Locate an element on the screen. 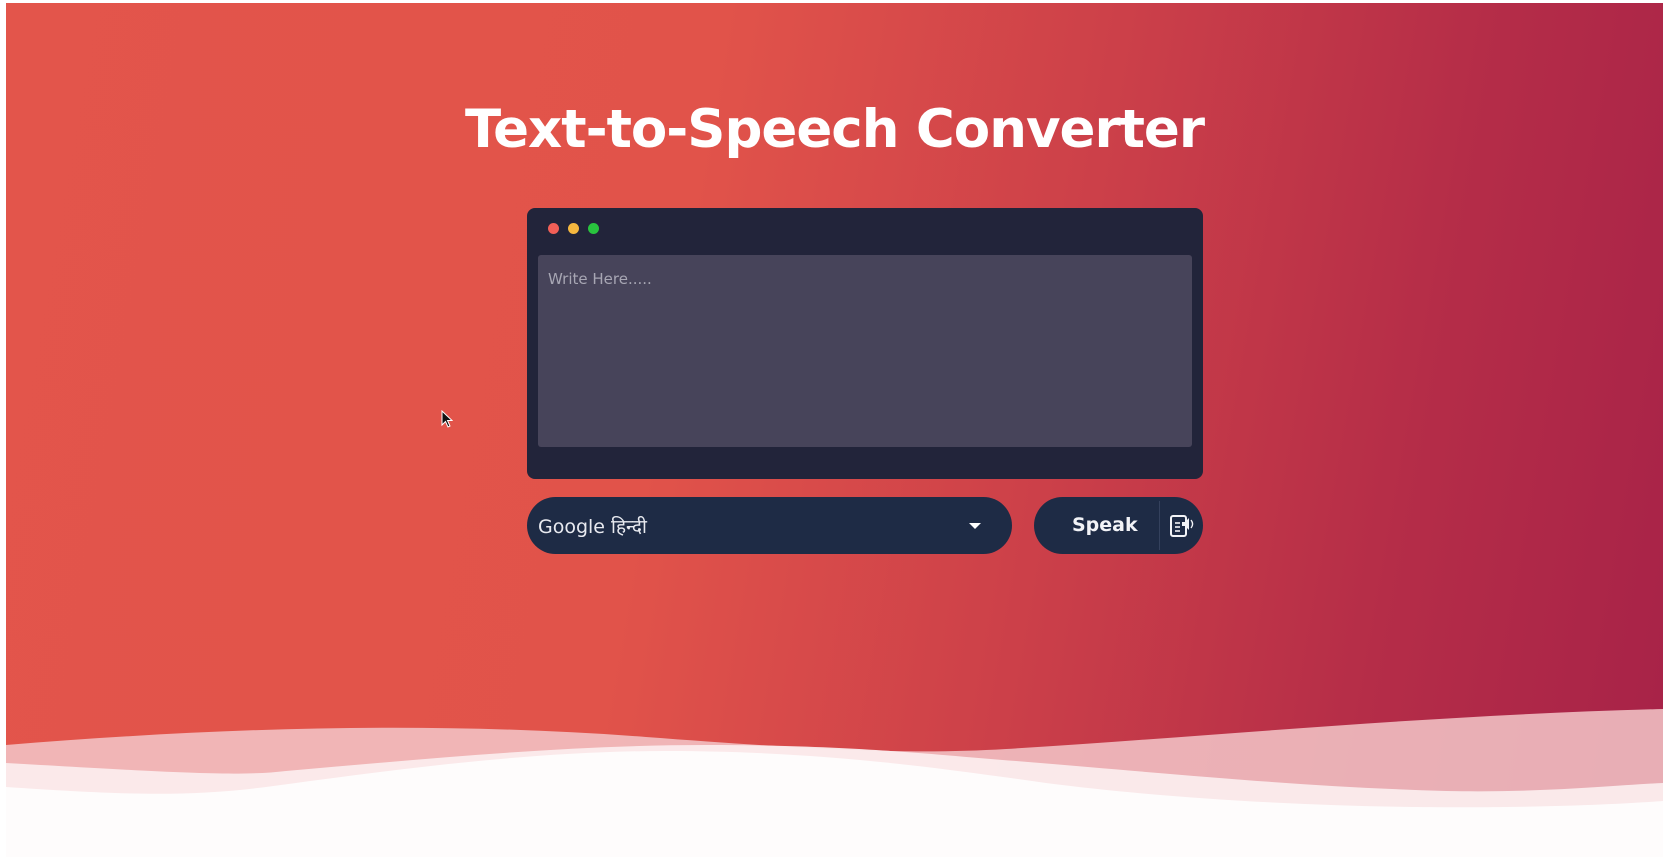  page-title: Text-to-Speech Converter is located at coordinates (834, 129).